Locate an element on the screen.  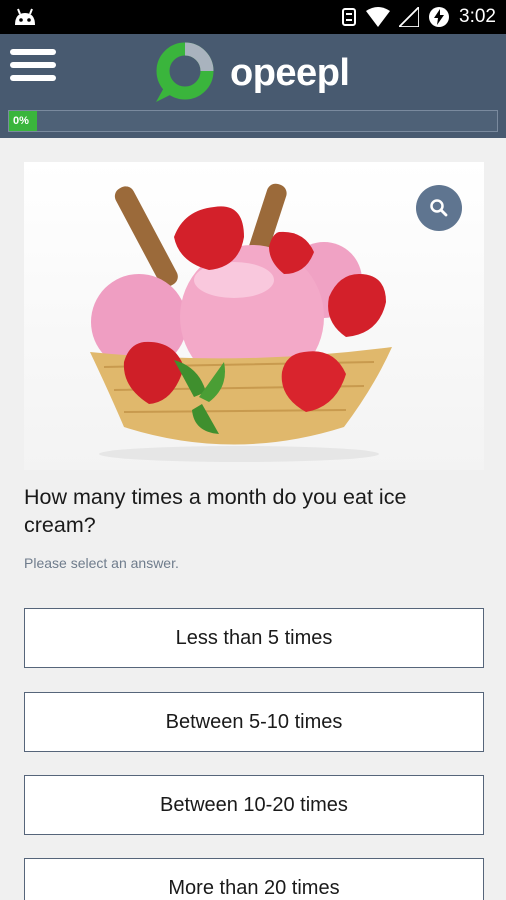
app-logo: opeepl is located at coordinates (251, 73).